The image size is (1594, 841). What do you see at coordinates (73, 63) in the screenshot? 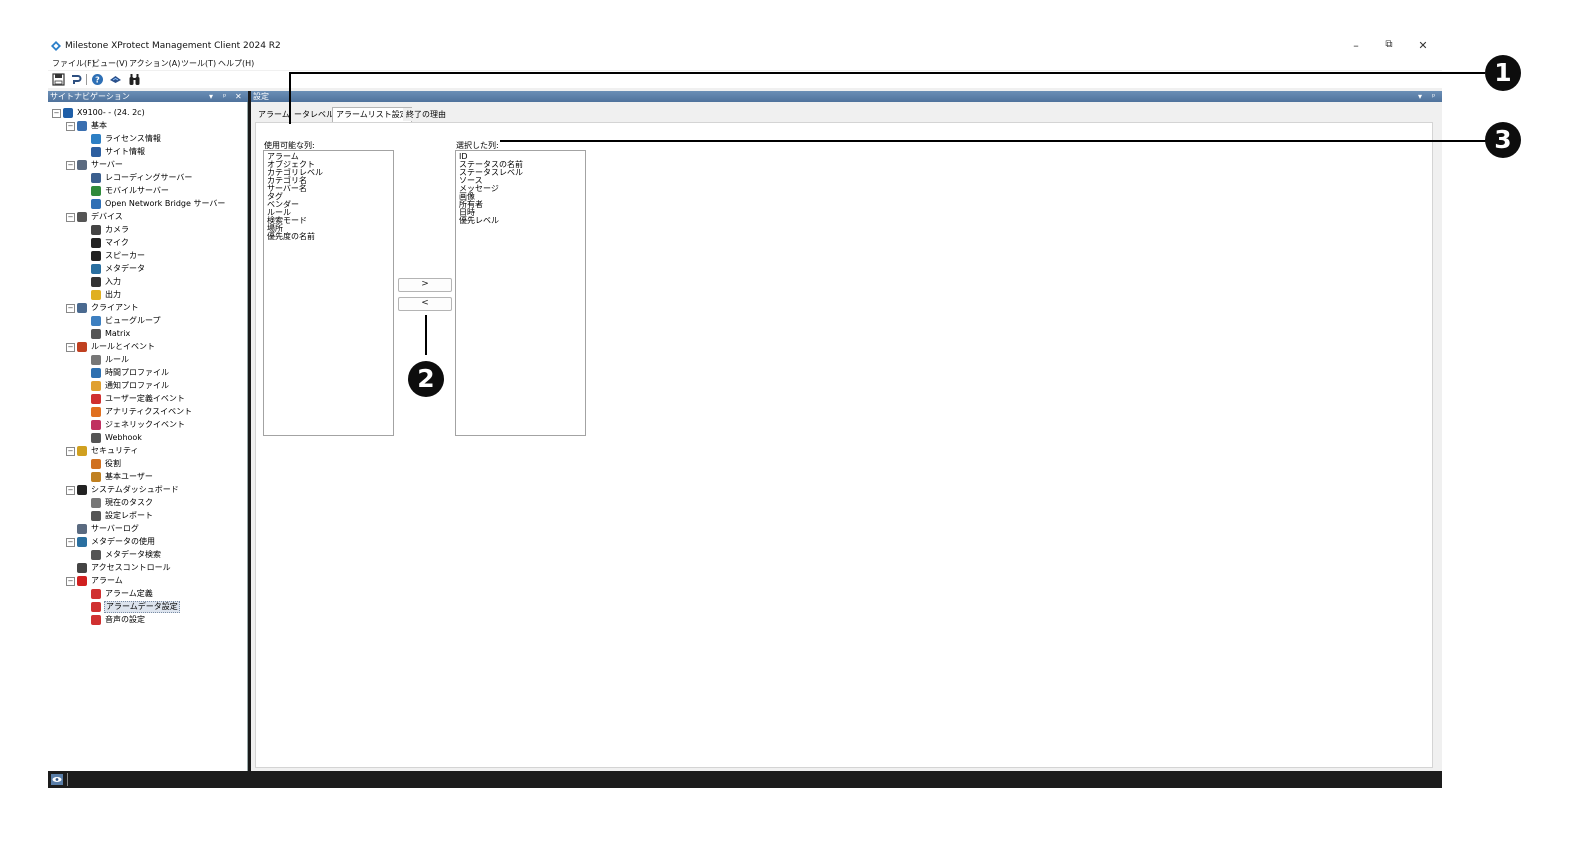
I see `menu-file: ファイル(F)` at bounding box center [73, 63].